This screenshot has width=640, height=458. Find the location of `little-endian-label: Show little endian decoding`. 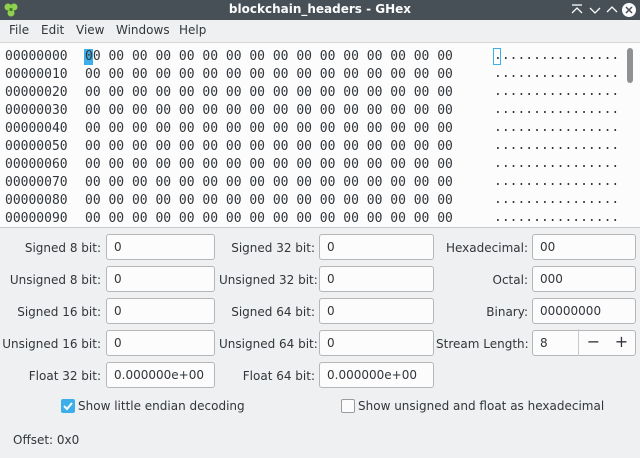

little-endian-label: Show little endian decoding is located at coordinates (161, 406).